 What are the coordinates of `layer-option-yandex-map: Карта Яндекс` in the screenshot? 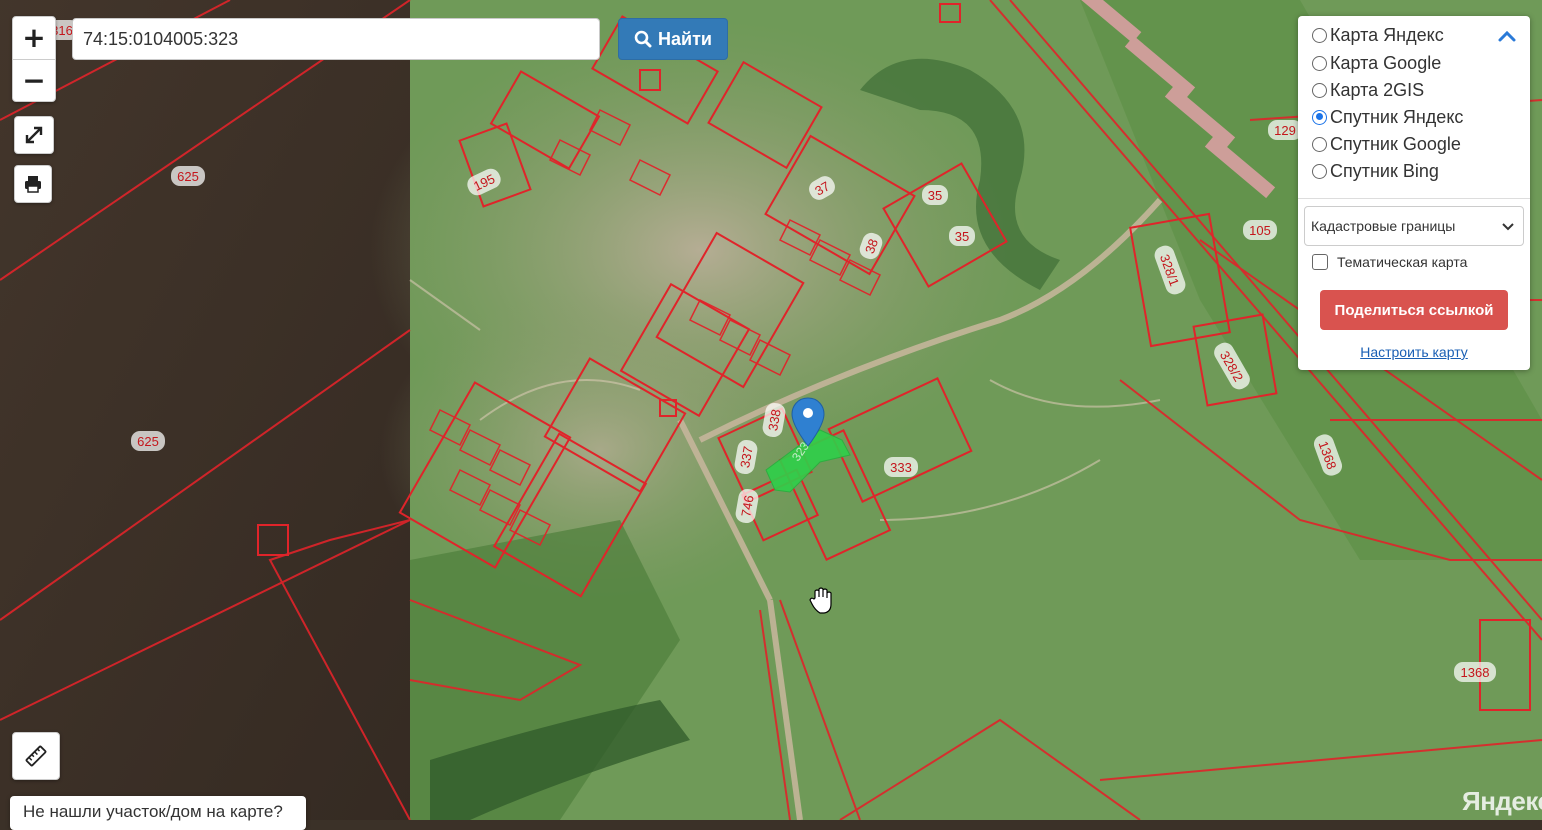 It's located at (1378, 35).